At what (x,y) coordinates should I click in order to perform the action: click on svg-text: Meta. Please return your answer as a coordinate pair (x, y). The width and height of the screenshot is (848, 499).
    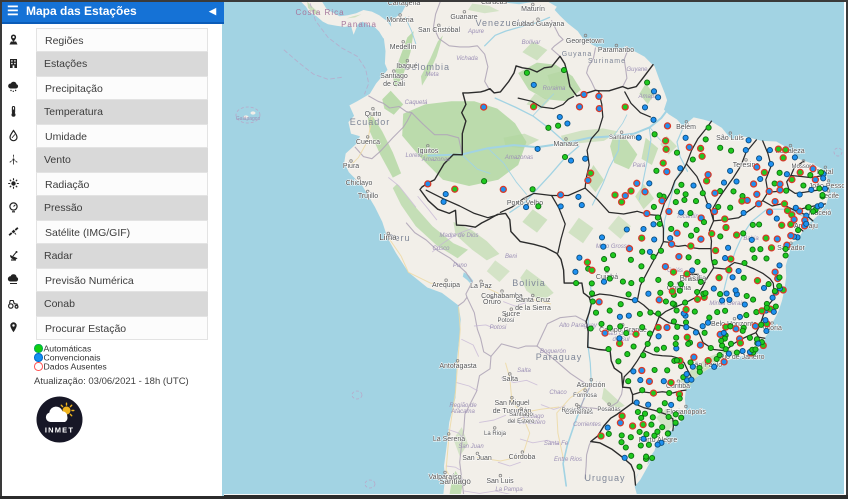
    Looking at the image, I should click on (432, 75).